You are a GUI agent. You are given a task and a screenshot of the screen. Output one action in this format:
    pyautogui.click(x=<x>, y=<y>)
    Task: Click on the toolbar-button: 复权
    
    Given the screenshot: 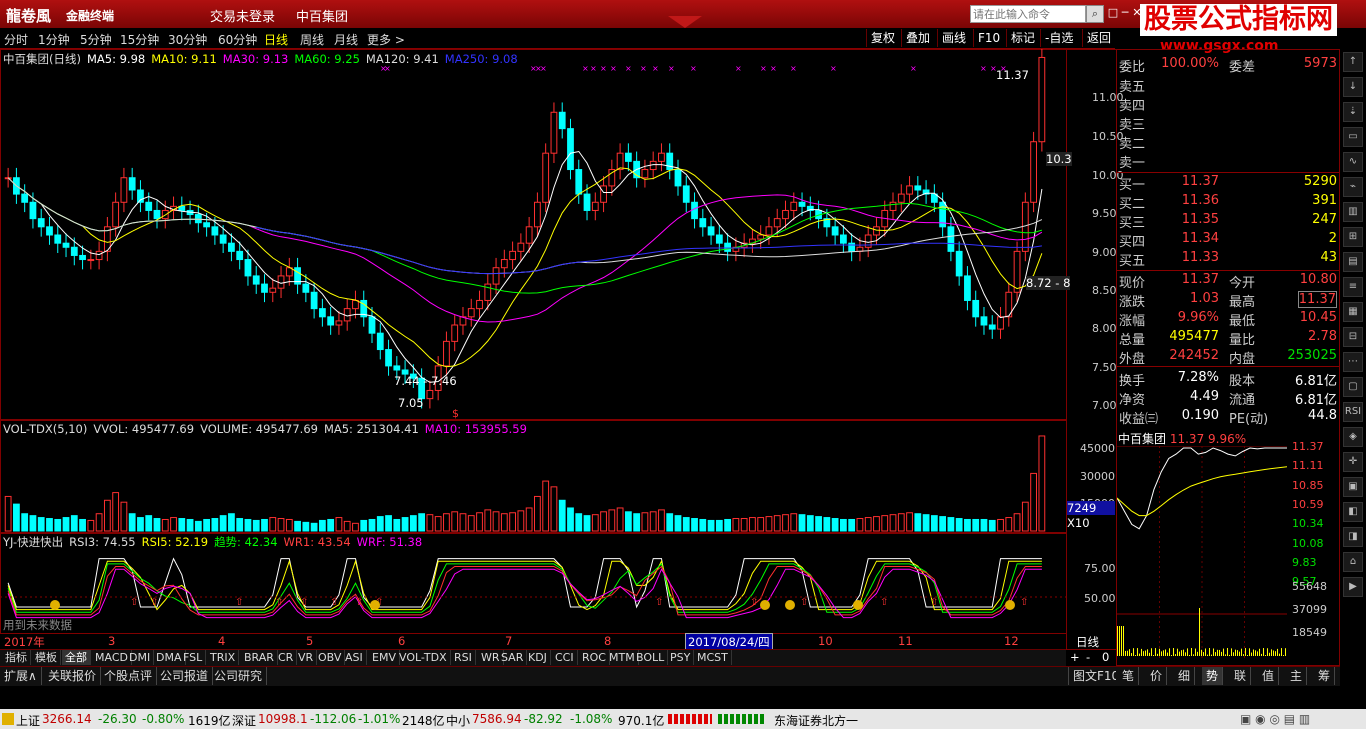 What is the action you would take?
    pyautogui.click(x=882, y=38)
    